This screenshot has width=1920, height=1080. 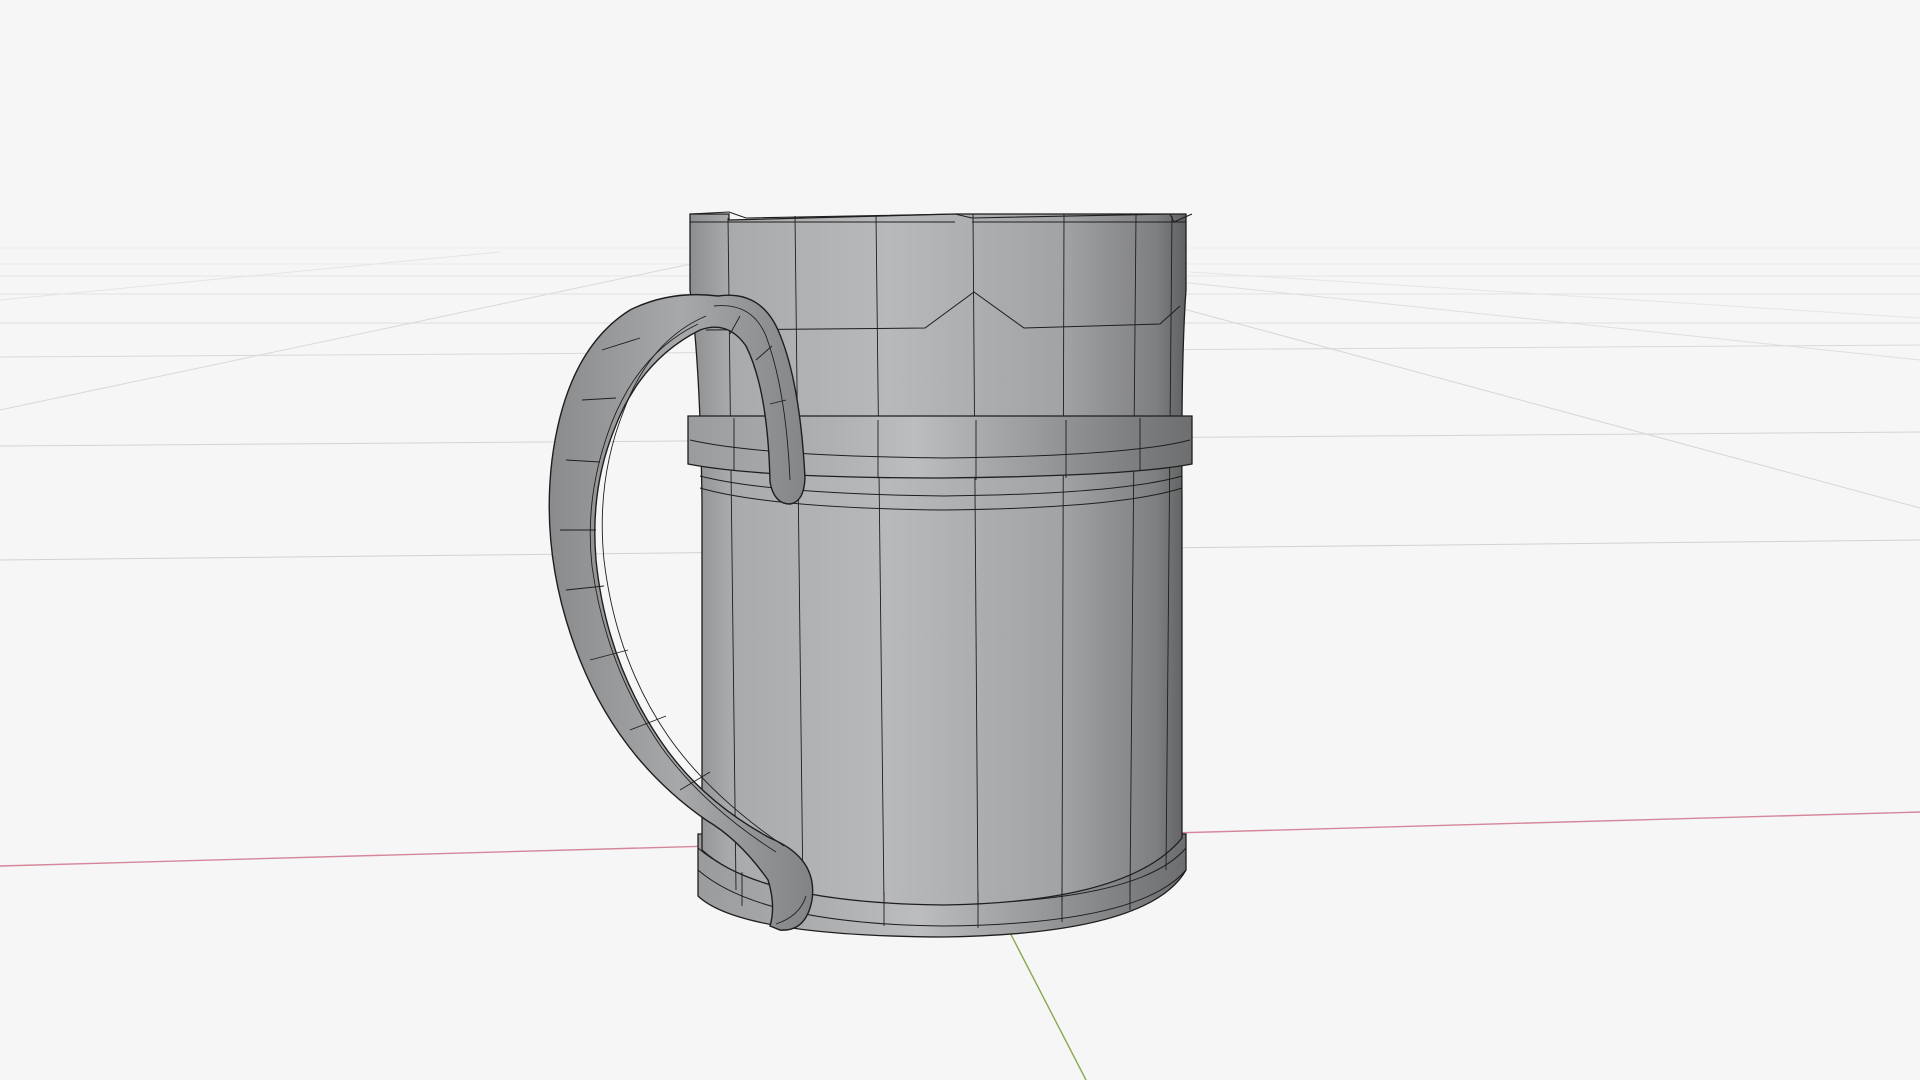 What do you see at coordinates (940, 447) in the screenshot?
I see `middle-band` at bounding box center [940, 447].